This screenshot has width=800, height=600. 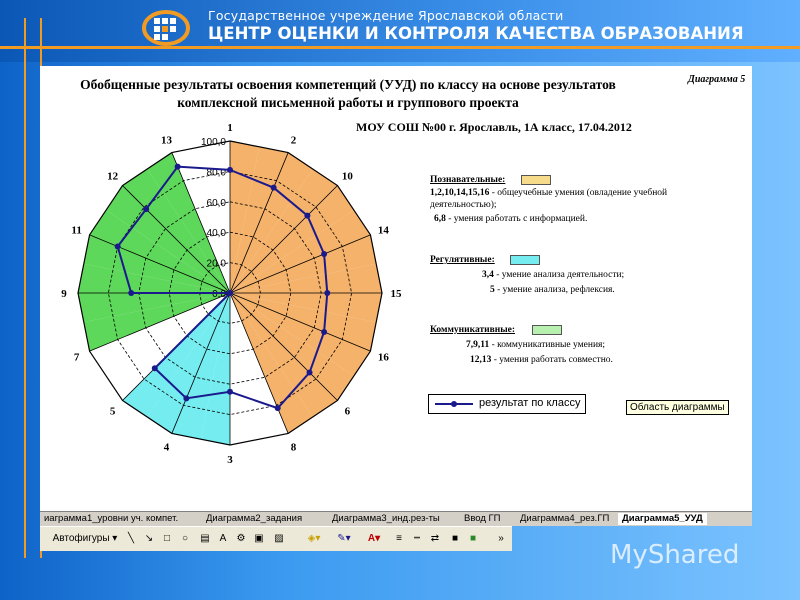 What do you see at coordinates (386, 519) in the screenshot?
I see `sheet-tab: Диаграмма3_инд.рез-ты` at bounding box center [386, 519].